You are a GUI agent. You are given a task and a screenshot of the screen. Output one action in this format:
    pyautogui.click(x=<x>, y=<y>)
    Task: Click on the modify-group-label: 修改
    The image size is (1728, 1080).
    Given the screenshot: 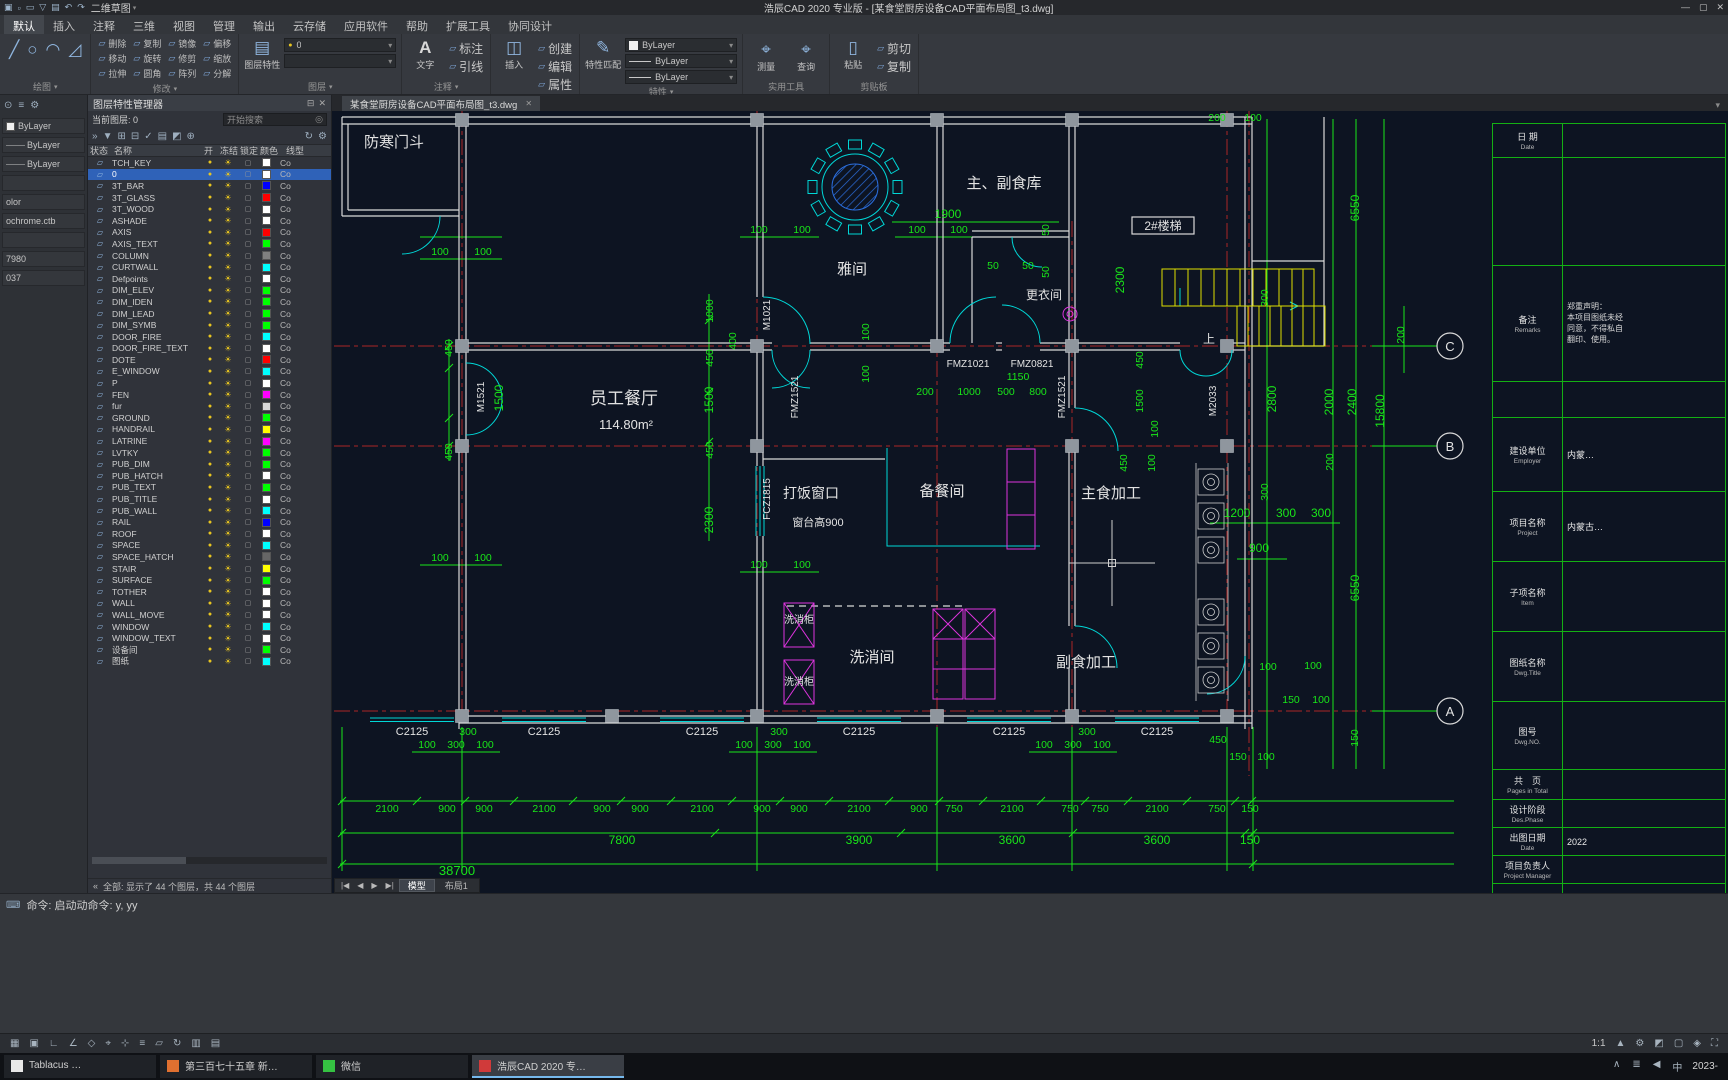 What is the action you would take?
    pyautogui.click(x=162, y=88)
    